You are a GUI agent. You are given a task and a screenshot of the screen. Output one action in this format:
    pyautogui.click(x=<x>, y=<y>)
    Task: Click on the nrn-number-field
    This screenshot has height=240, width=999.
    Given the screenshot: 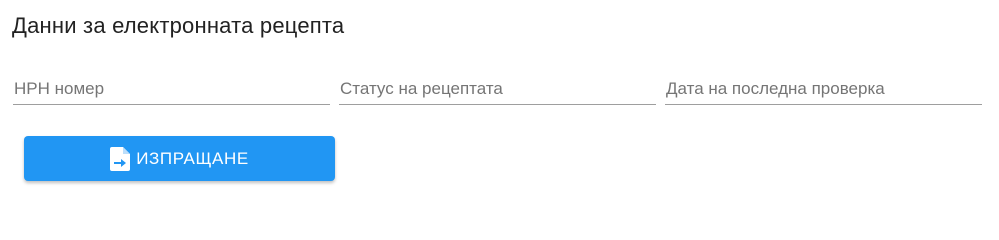 What is the action you would take?
    pyautogui.click(x=172, y=90)
    